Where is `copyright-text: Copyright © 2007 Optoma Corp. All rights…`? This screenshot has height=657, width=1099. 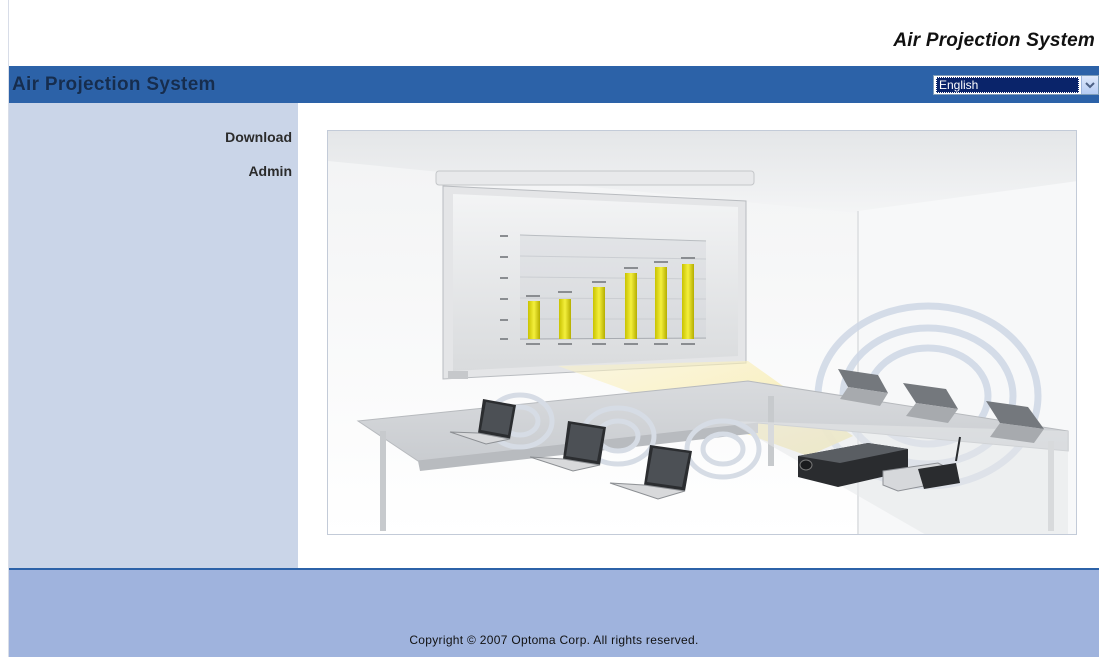
copyright-text: Copyright © 2007 Optoma Corp. All rights… is located at coordinates (554, 640).